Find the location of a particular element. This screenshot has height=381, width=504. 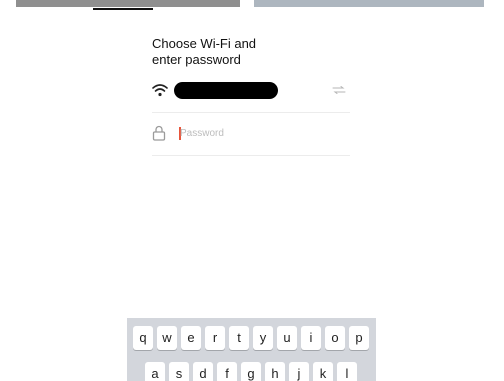

key-g: g is located at coordinates (251, 371).